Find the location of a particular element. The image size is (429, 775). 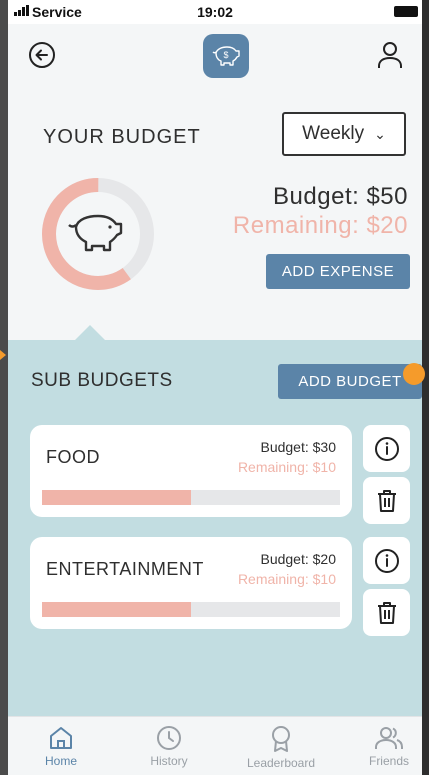

tab-label: Home is located at coordinates (60, 761).